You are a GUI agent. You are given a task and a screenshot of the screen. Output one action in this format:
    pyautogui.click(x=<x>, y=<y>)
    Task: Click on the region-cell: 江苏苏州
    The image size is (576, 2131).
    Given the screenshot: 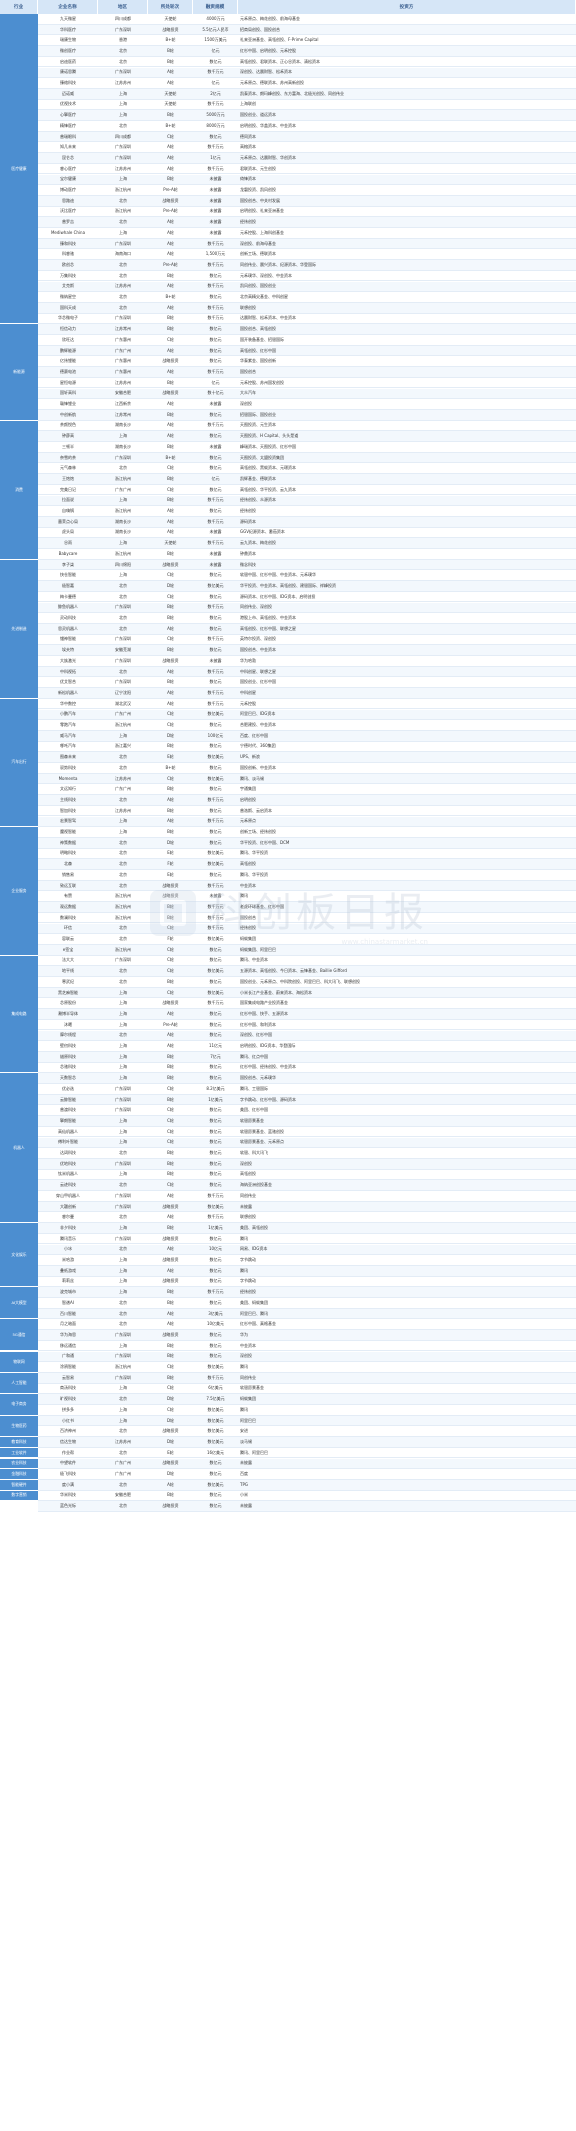 What is the action you would take?
    pyautogui.click(x=123, y=83)
    